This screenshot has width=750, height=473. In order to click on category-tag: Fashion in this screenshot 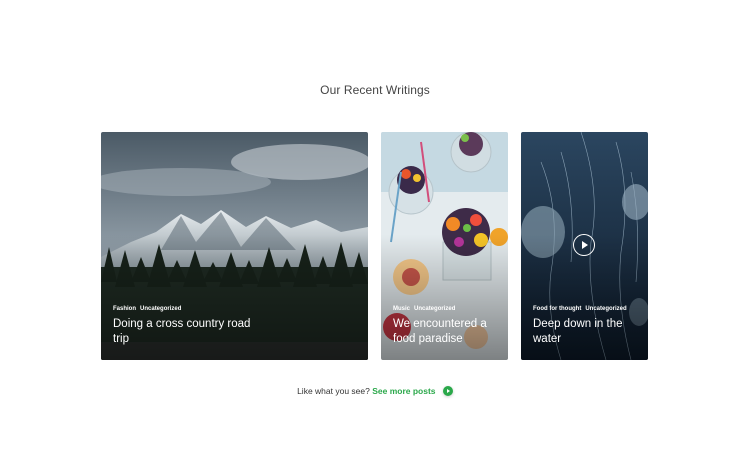, I will do `click(124, 309)`.